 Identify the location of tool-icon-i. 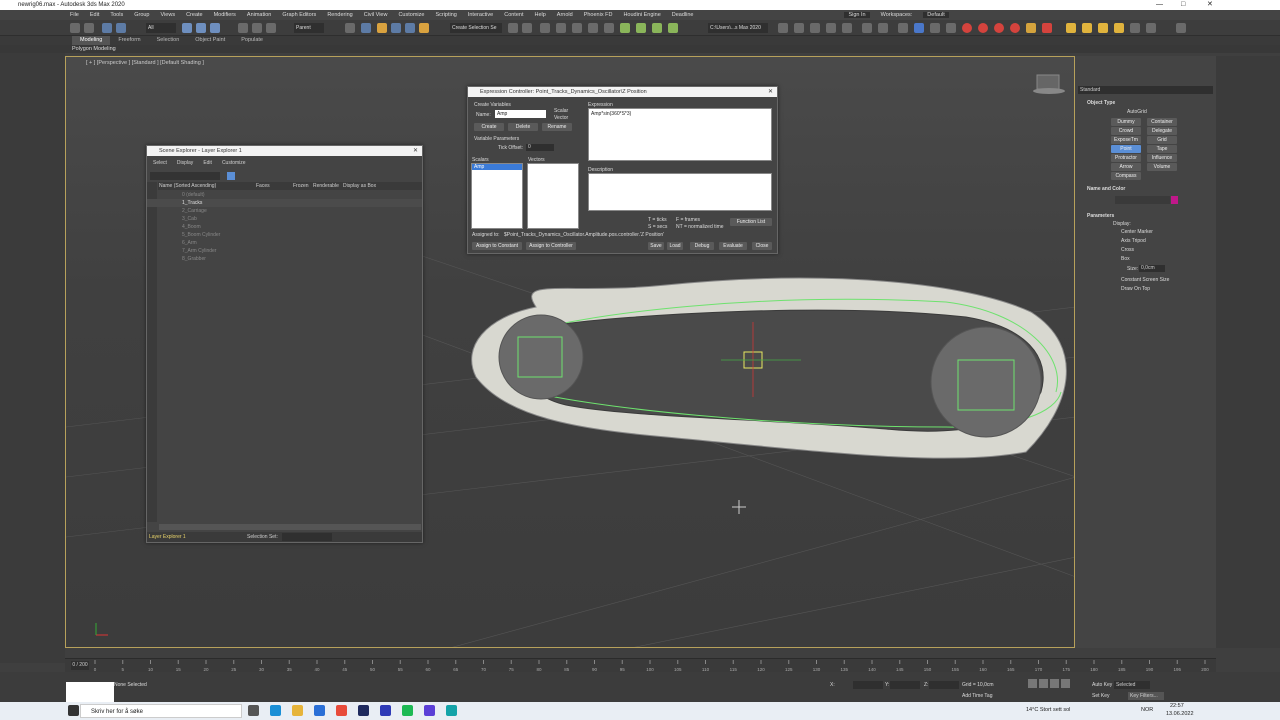
(951, 28).